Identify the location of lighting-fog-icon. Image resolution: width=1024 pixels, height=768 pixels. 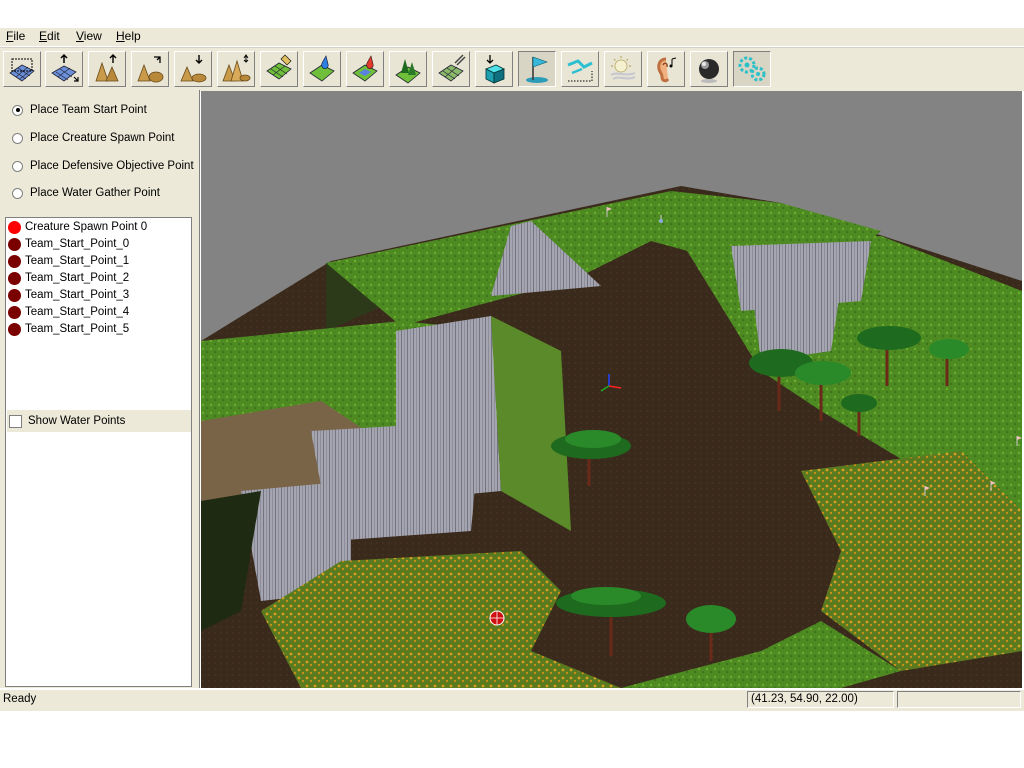
(623, 68).